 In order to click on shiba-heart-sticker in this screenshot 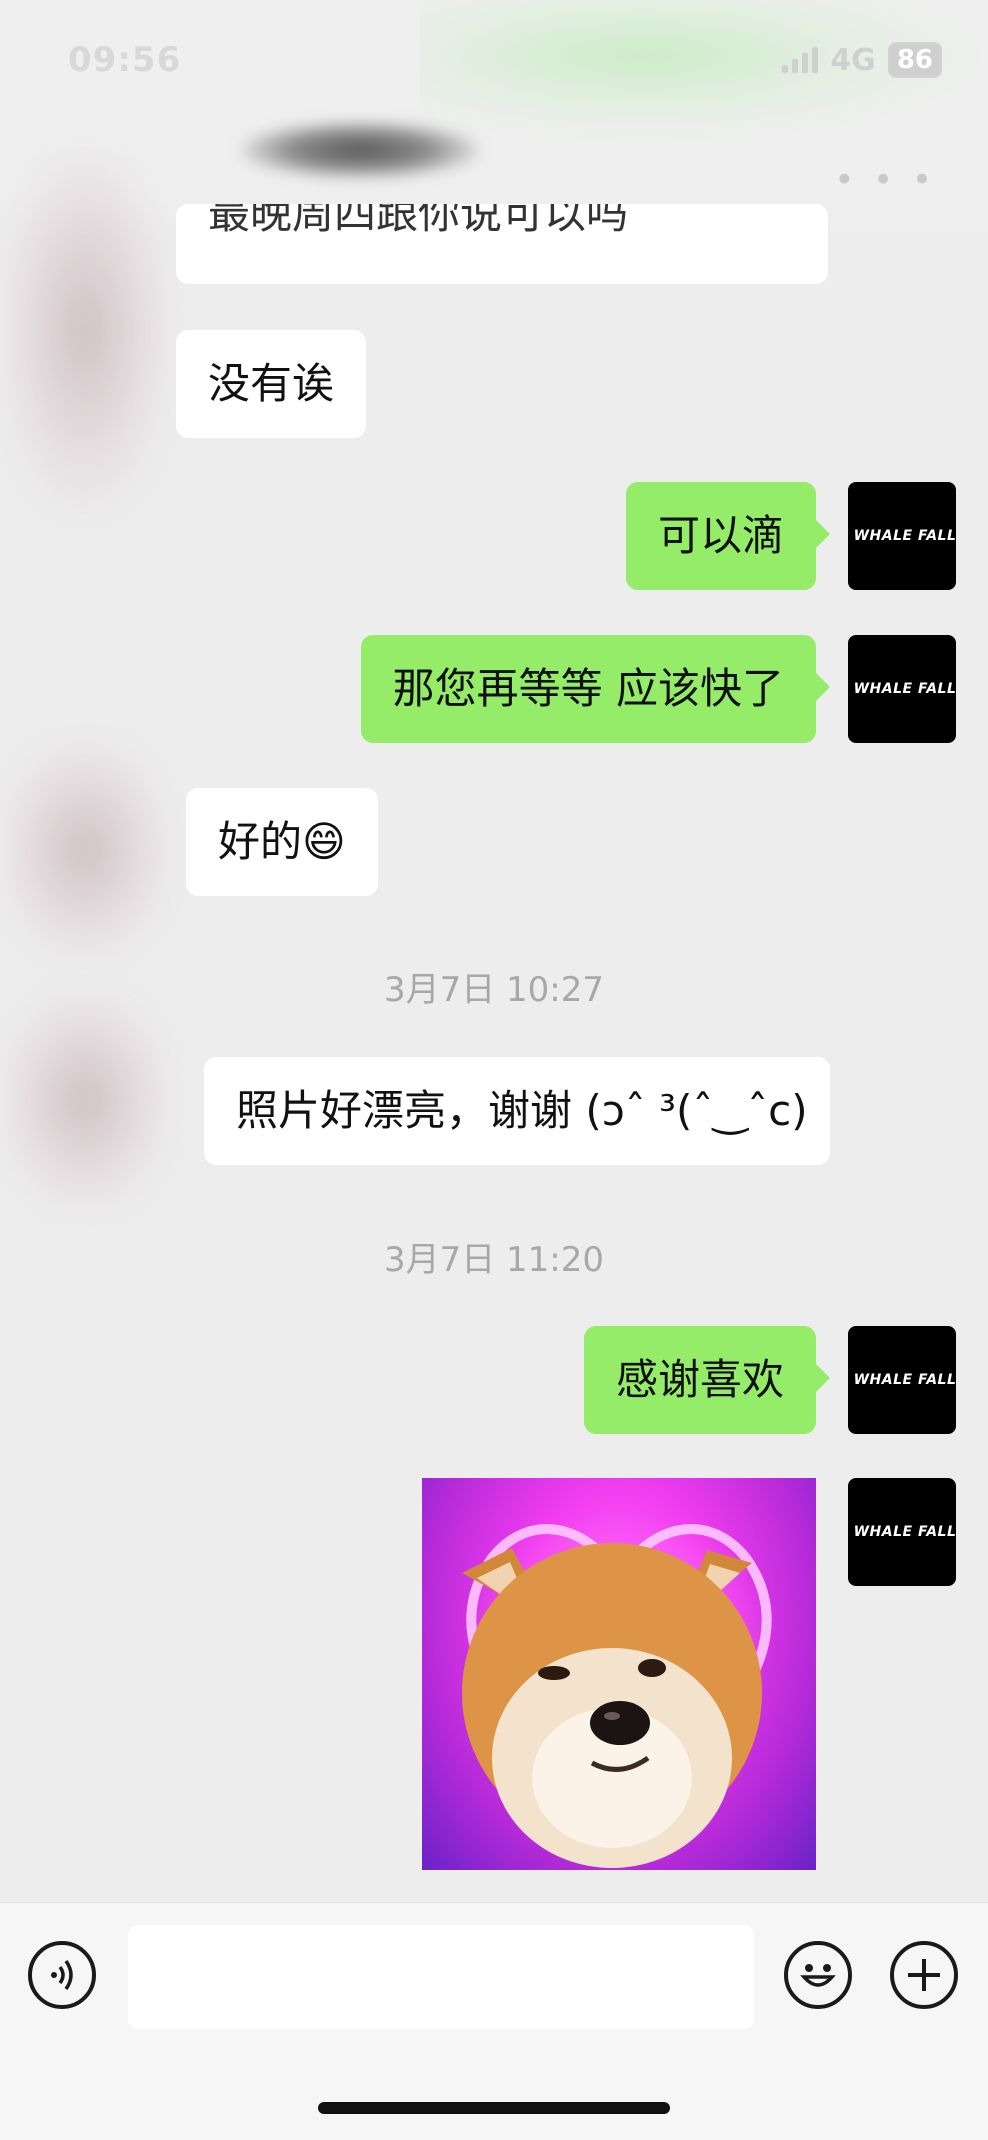, I will do `click(619, 1674)`.